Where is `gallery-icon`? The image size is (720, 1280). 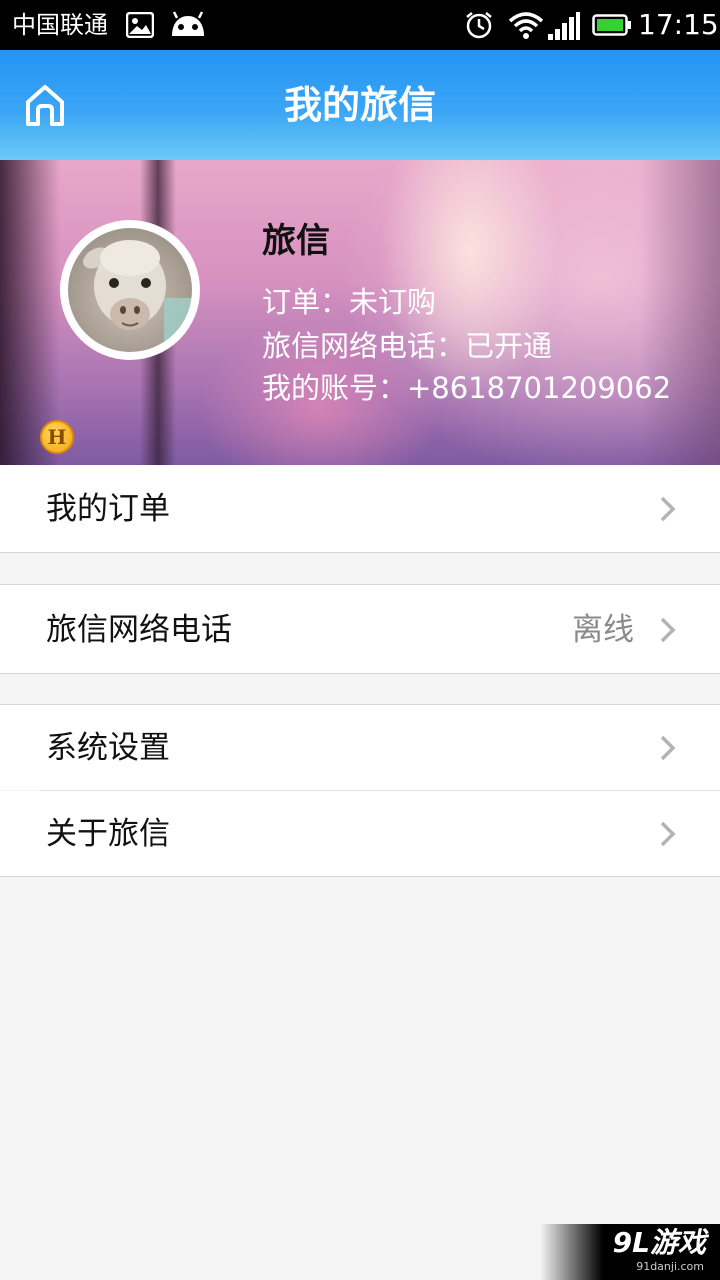 gallery-icon is located at coordinates (140, 25).